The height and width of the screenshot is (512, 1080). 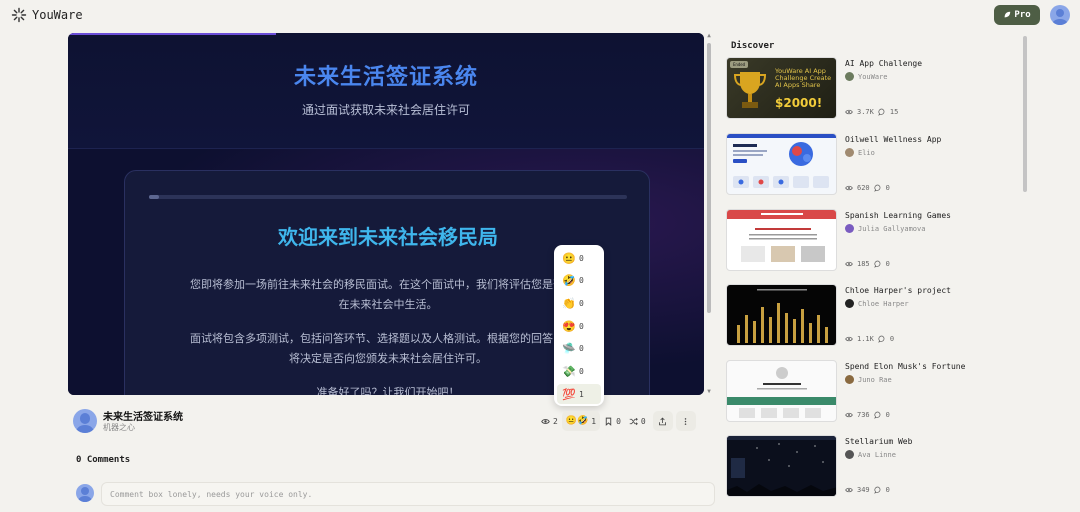 What do you see at coordinates (863, 188) in the screenshot?
I see `views-count: 620` at bounding box center [863, 188].